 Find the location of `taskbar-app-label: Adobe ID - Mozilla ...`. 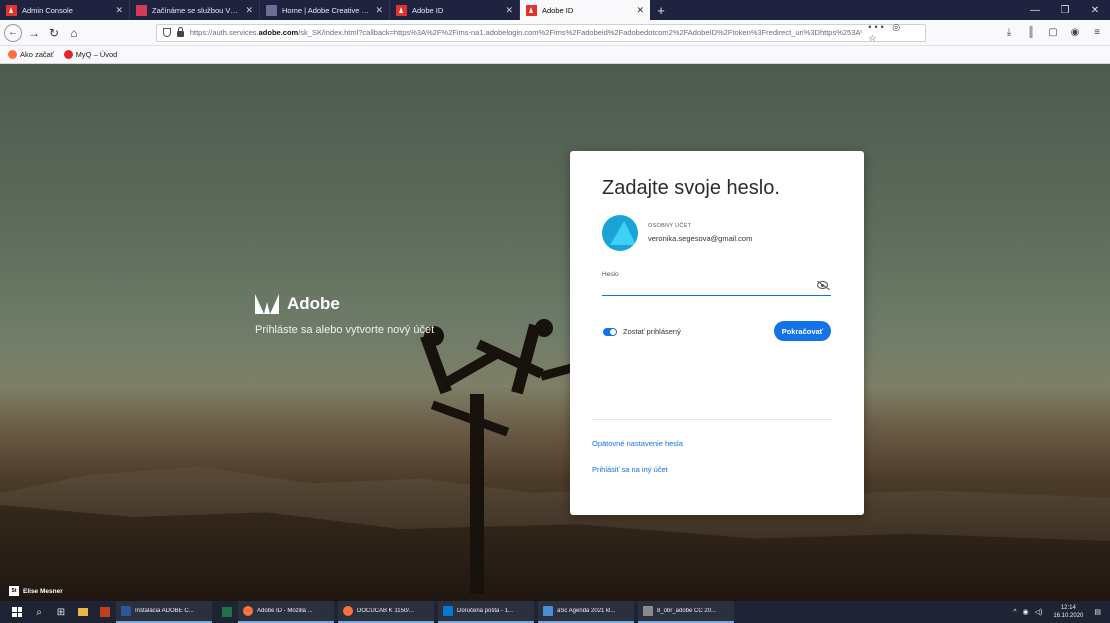

taskbar-app-label: Adobe ID - Mozilla ... is located at coordinates (285, 611).